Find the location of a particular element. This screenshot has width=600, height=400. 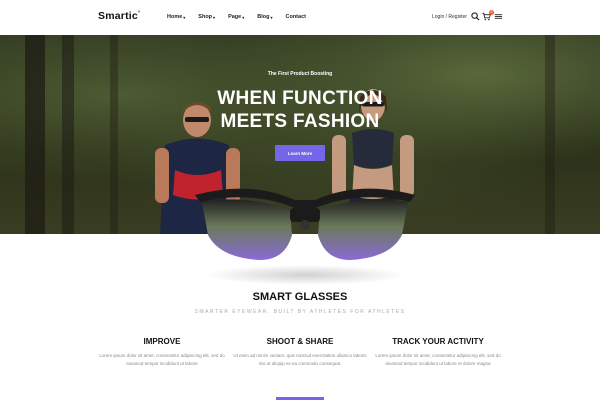

feature-title: TRACK YOUR ACTIVITY is located at coordinates (438, 341).